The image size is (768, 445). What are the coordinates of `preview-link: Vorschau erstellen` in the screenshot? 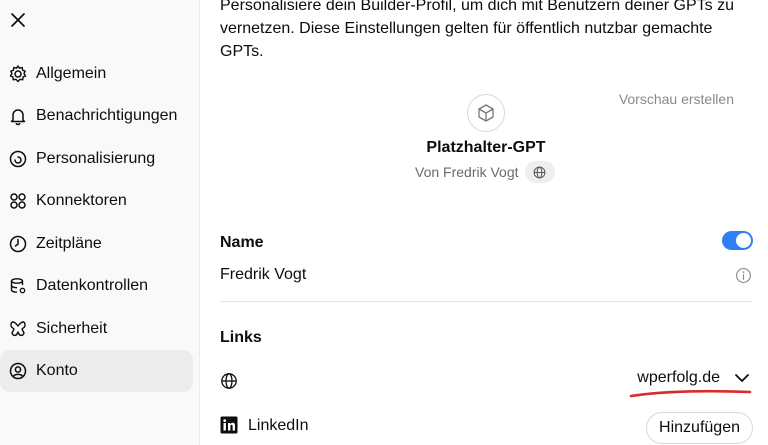 It's located at (676, 99).